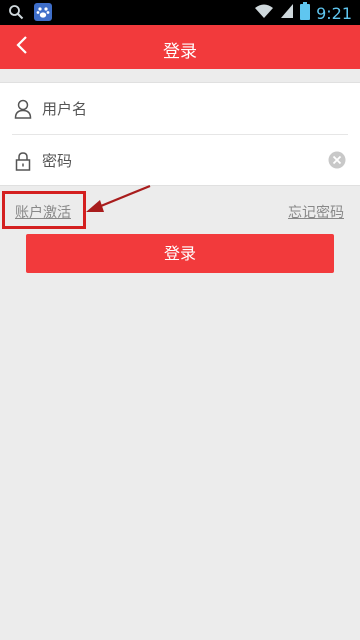 The height and width of the screenshot is (640, 360). I want to click on page-title: 登录, so click(180, 52).